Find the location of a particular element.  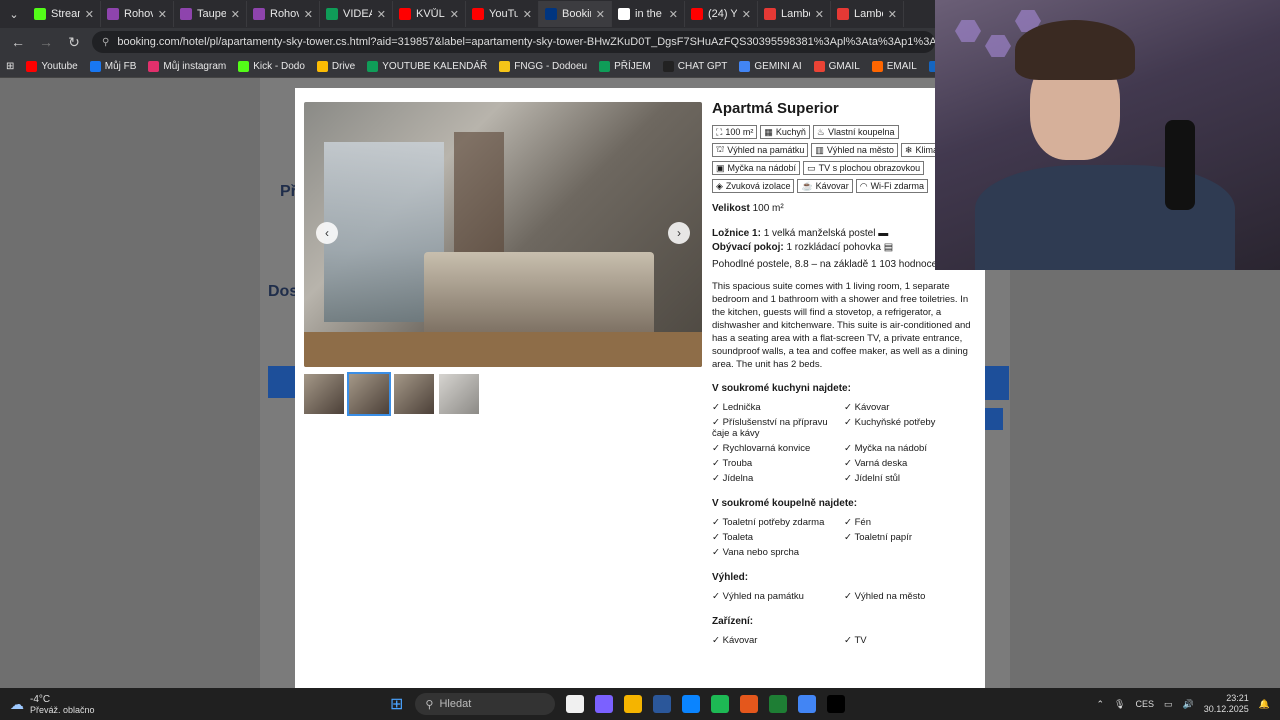

bath-icon: ♨ is located at coordinates (820, 131).